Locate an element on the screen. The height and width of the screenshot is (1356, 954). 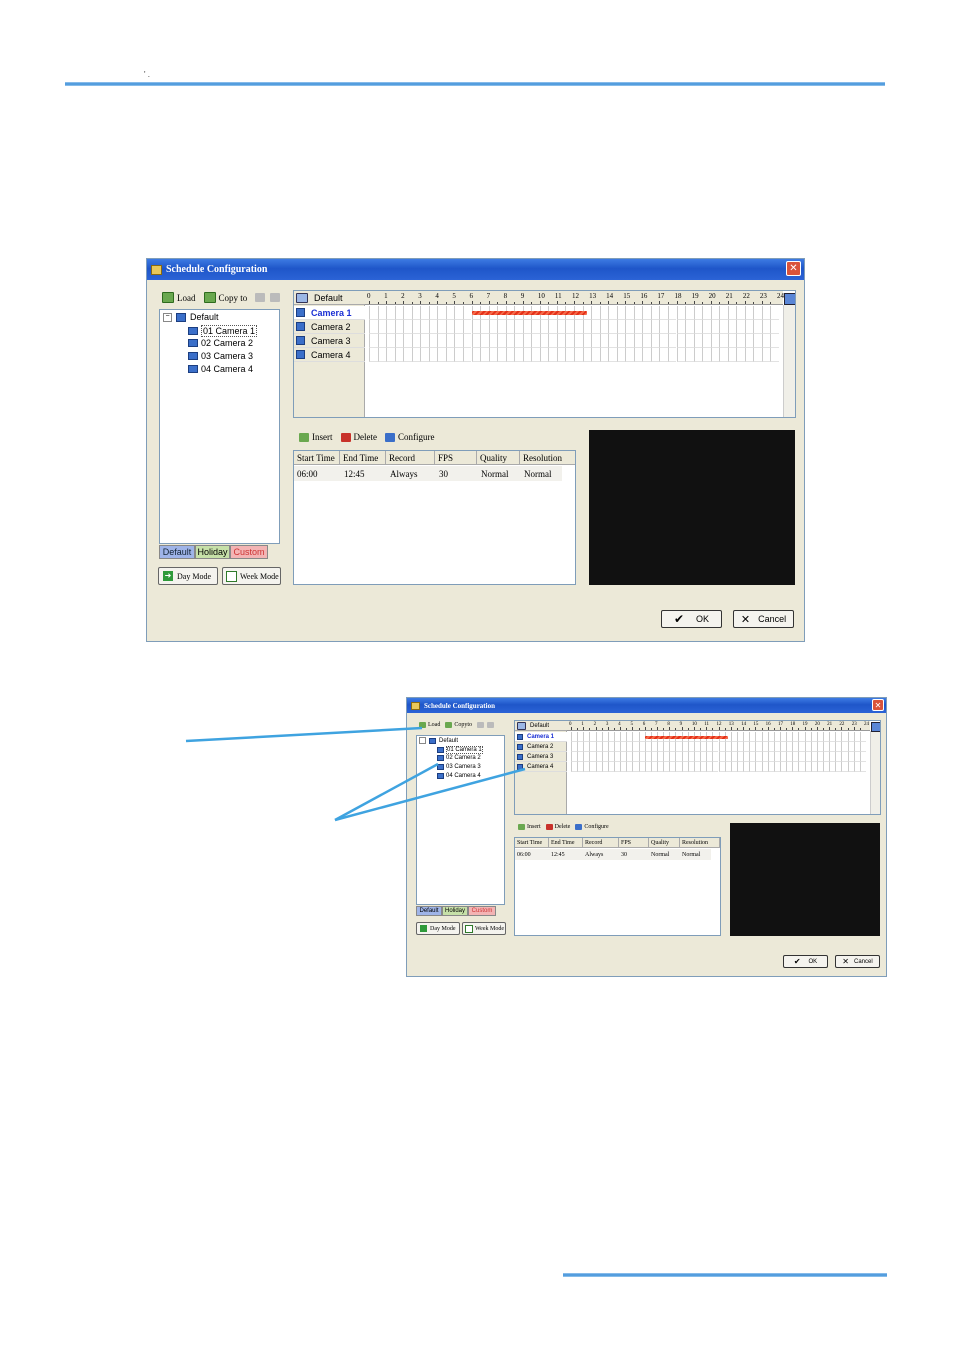
recording-bar is located at coordinates (529, 313).